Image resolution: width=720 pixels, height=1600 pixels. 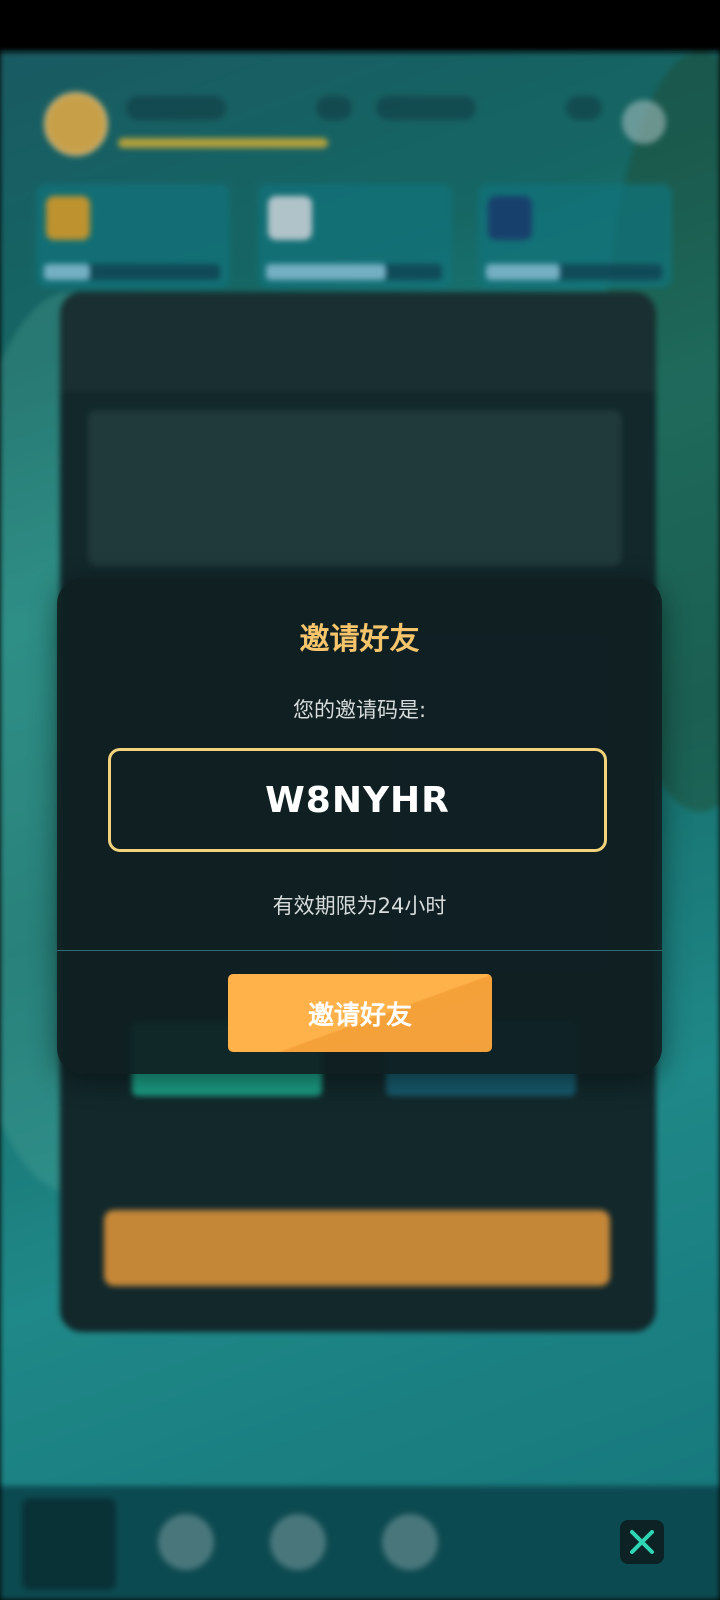 I want to click on status-bar, so click(x=360, y=26).